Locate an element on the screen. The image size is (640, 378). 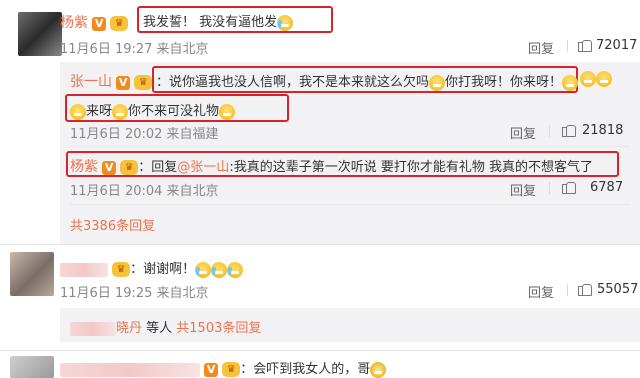
reply-text-line2: 来呀 你不来可没礼物 is located at coordinates (153, 110).